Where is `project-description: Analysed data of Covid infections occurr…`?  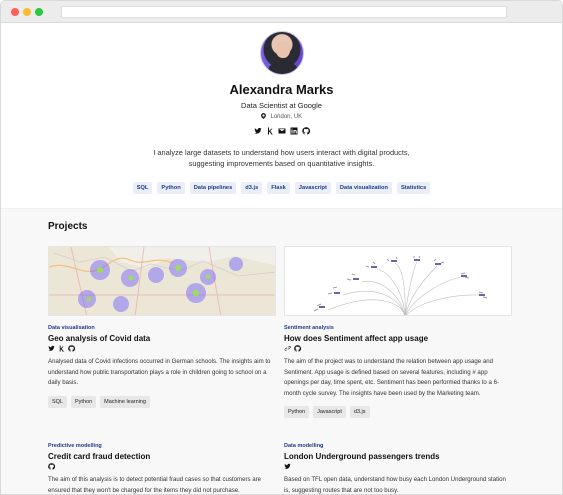 project-description: Analysed data of Covid infections occurr… is located at coordinates (159, 372).